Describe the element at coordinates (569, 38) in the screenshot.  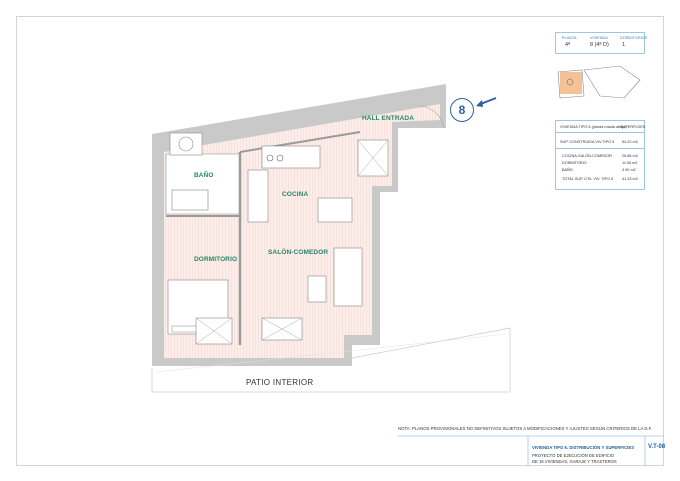
I see `header-label-floor: PLANTA` at that location.